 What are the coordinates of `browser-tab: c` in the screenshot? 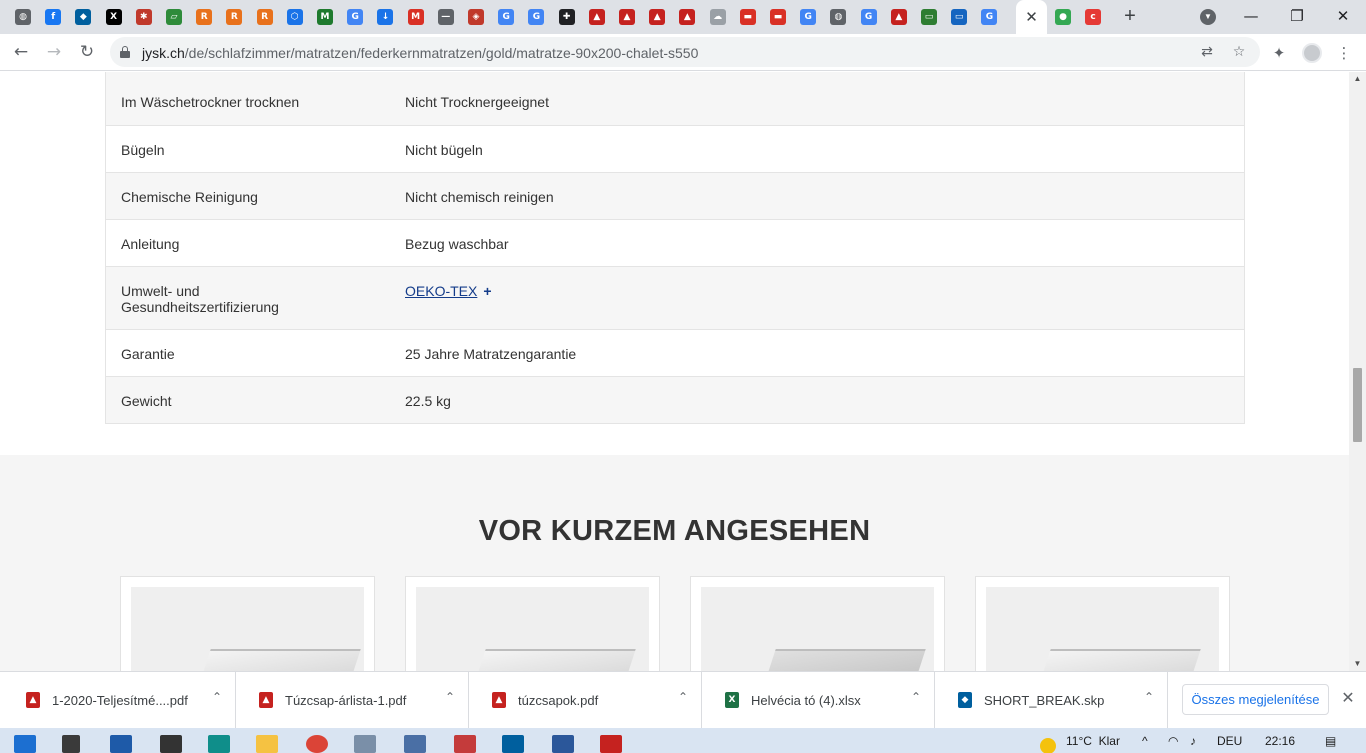 It's located at (1093, 17).